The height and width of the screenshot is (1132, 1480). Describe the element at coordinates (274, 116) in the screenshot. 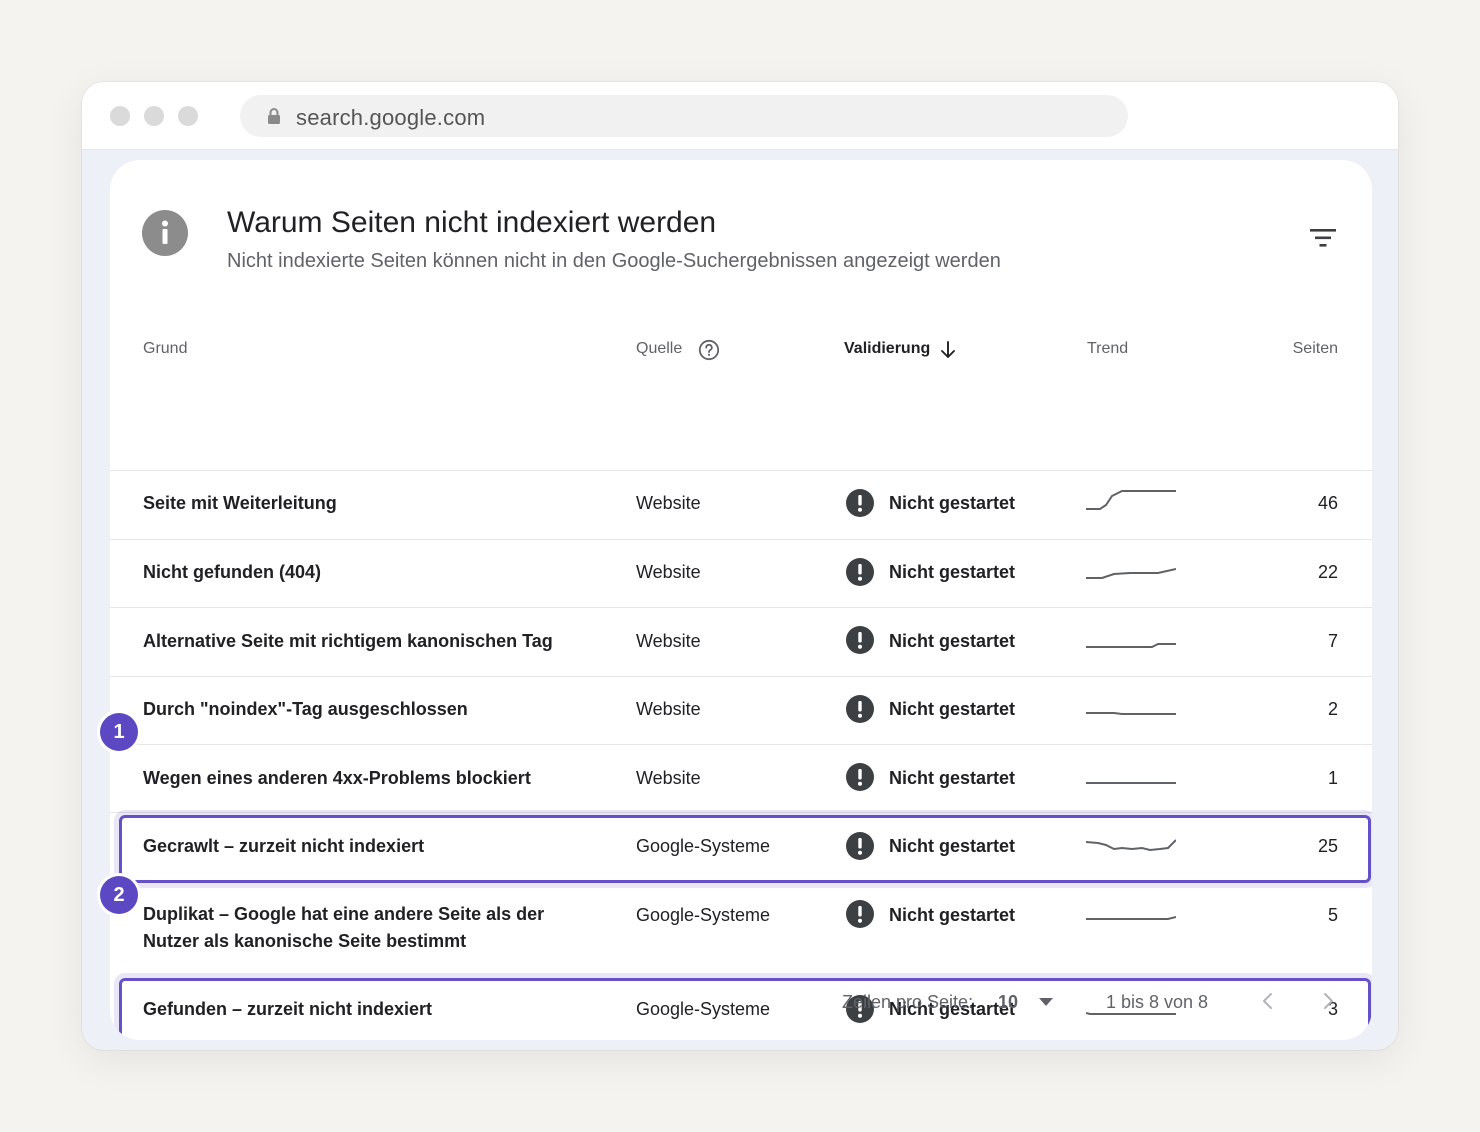

I see `lock-icon` at that location.